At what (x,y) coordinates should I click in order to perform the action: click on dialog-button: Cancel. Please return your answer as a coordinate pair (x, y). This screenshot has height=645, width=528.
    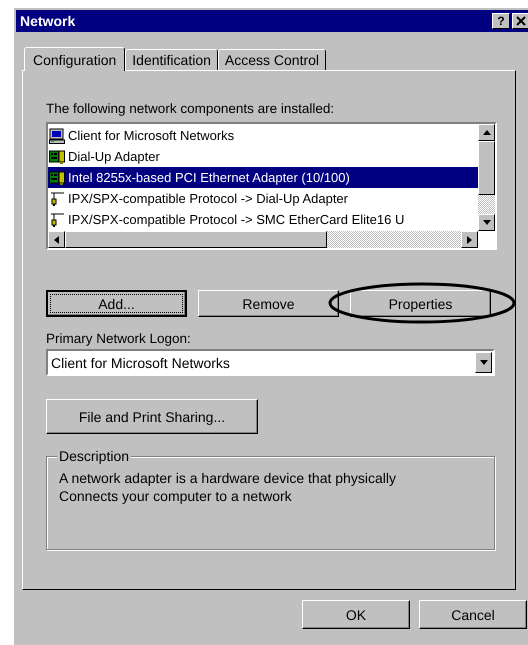
    Looking at the image, I should click on (473, 614).